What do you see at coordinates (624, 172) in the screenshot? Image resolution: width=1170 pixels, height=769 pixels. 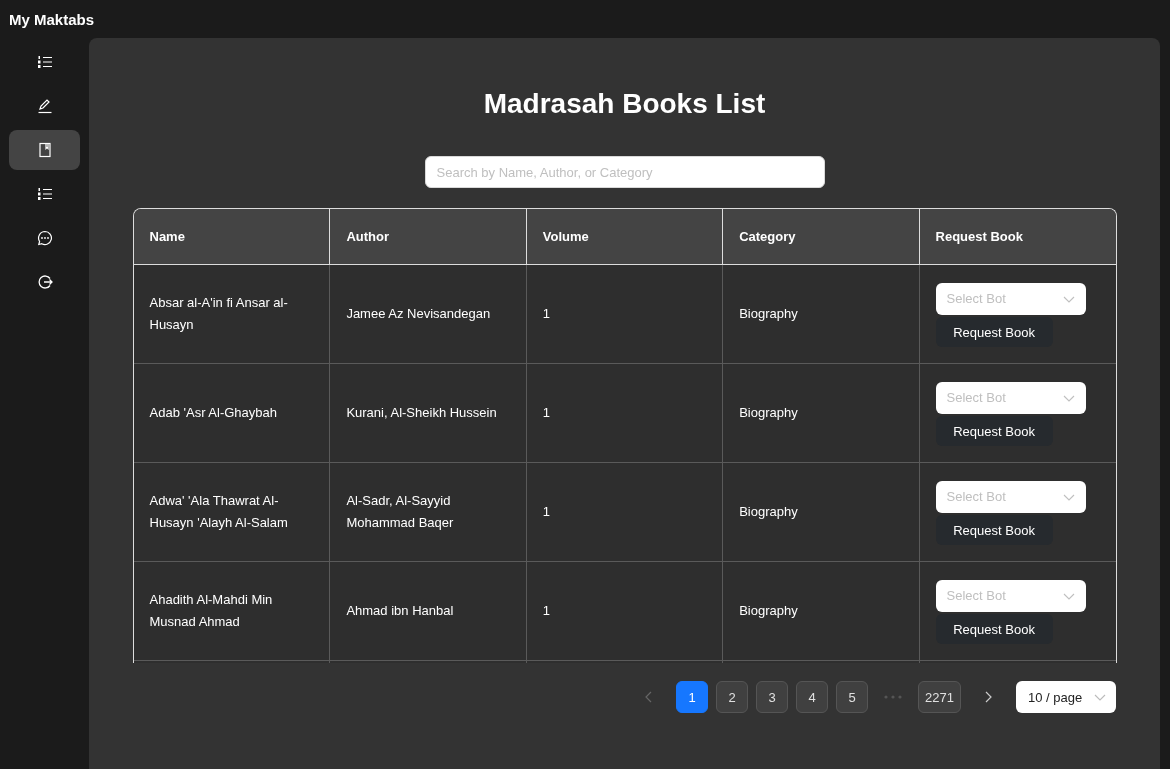 I see `search-field: Search by Name, Author, or Category` at bounding box center [624, 172].